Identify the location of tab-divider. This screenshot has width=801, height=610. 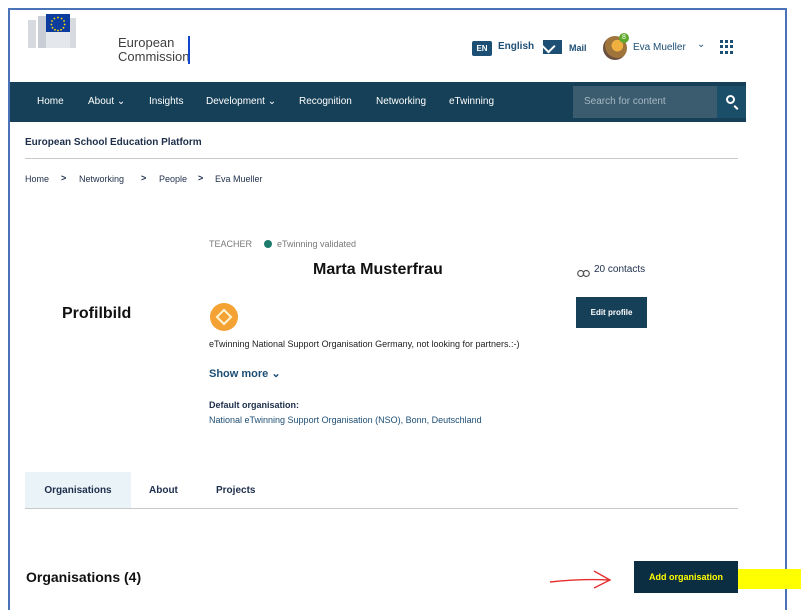
(381, 508).